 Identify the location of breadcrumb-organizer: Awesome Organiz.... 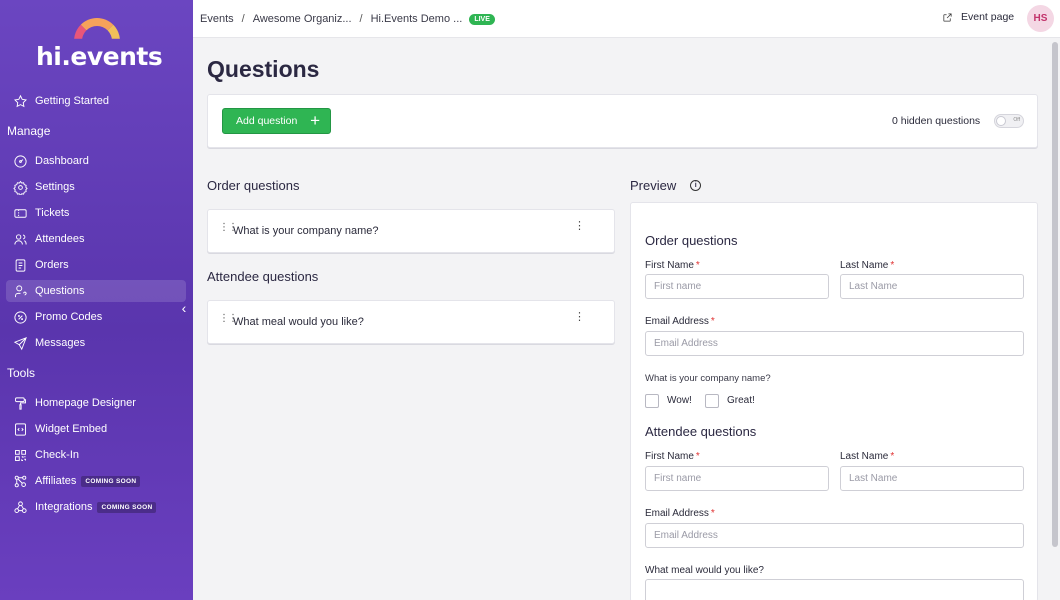
(302, 19).